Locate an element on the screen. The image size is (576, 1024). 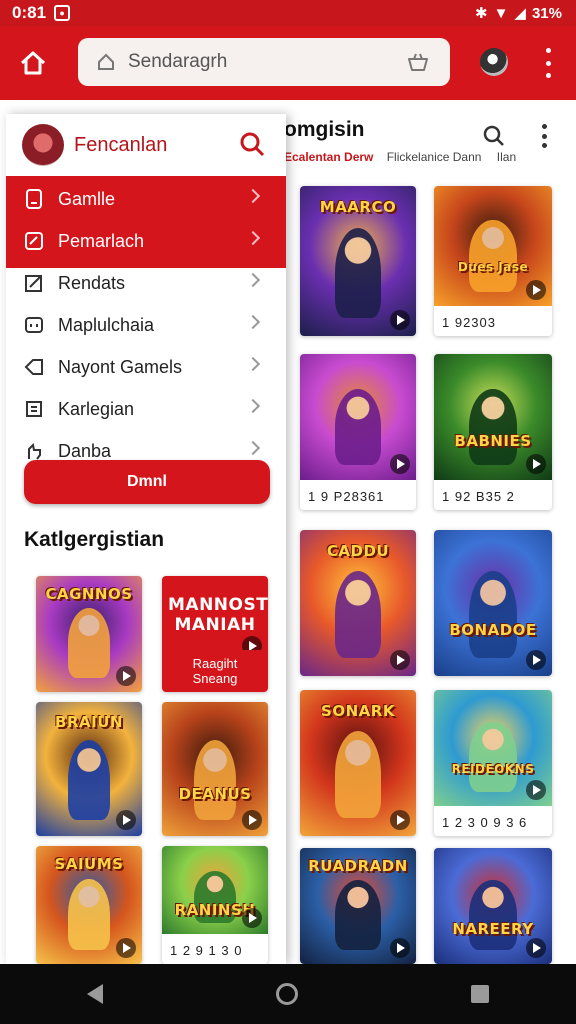
more-options-icon is located at coordinates (544, 136).